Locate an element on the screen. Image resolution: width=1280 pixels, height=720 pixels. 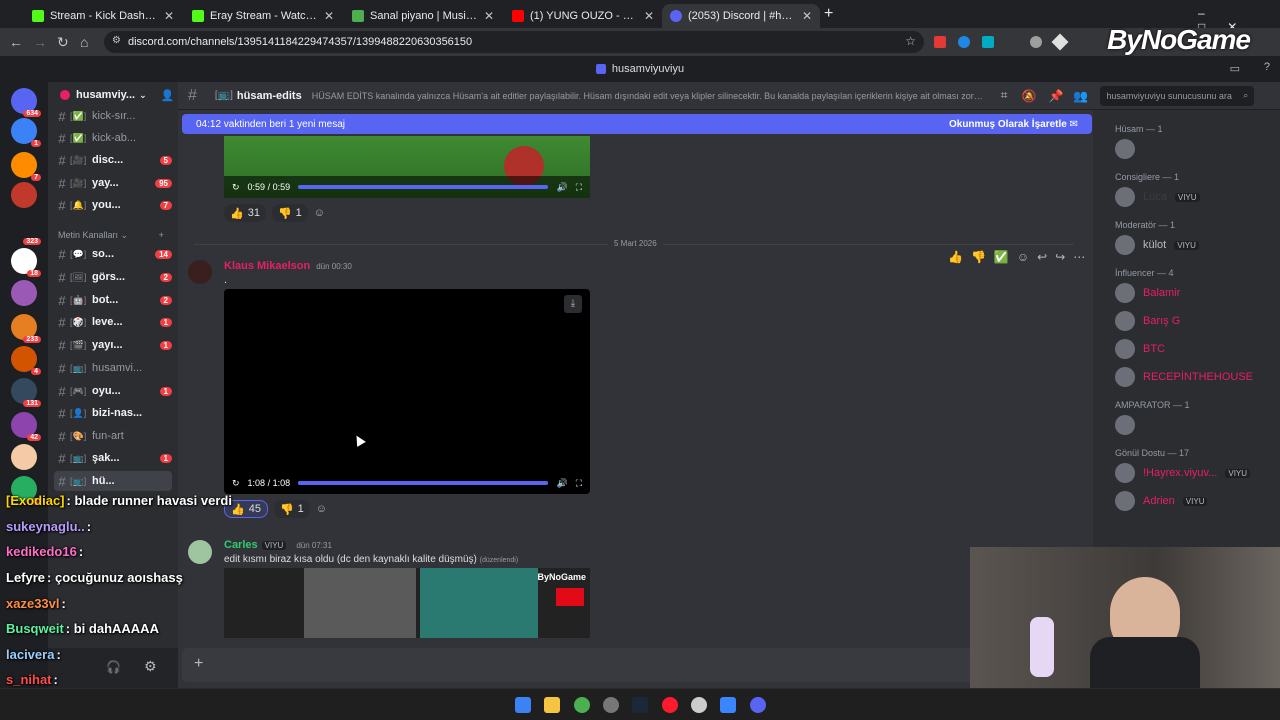
windows-start-icon is located at coordinates (523, 705).